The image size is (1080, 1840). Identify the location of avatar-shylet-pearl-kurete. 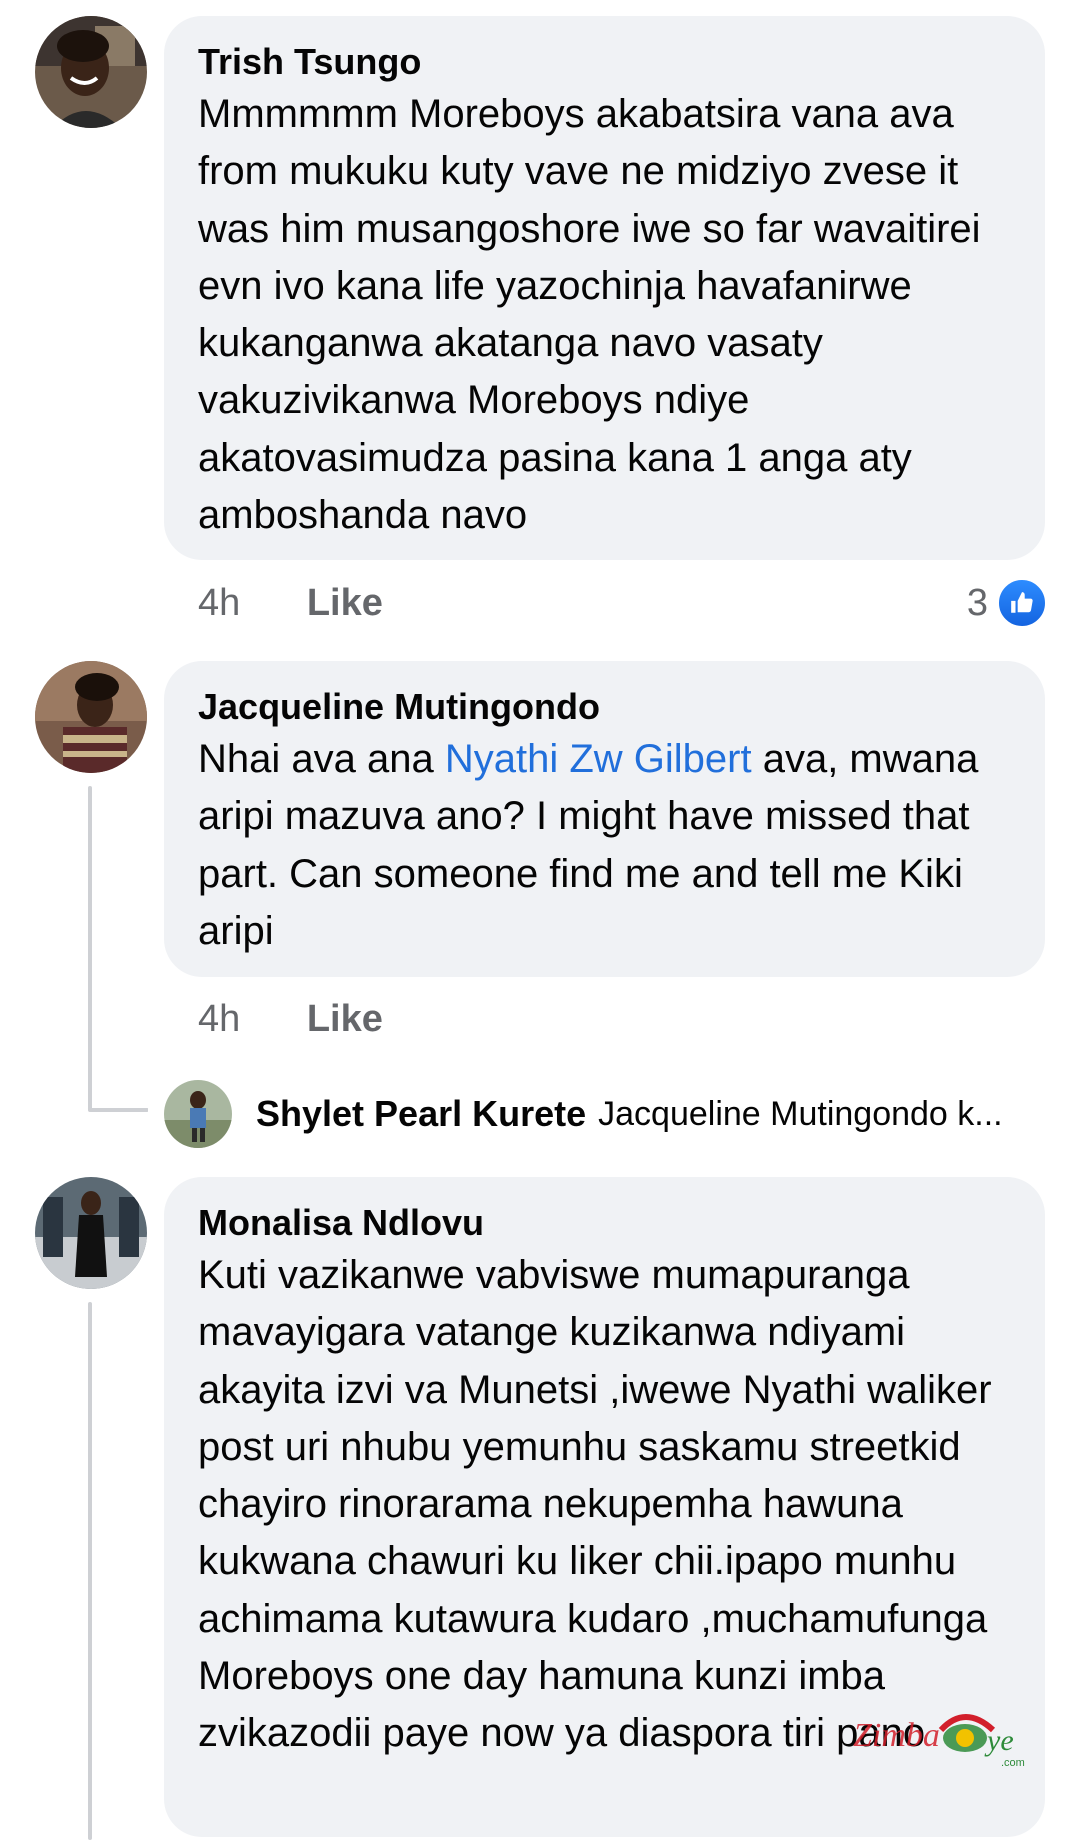
(198, 1114).